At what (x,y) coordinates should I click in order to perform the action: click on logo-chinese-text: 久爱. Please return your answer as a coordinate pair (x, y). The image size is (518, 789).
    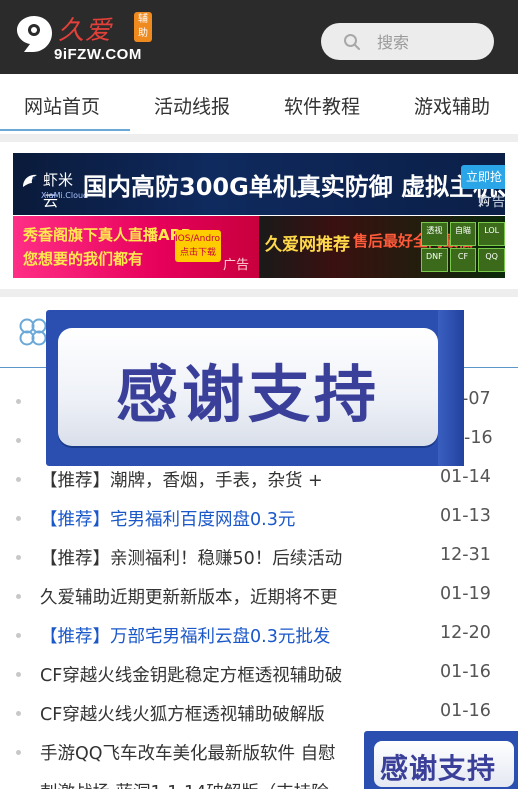
    Looking at the image, I should click on (85, 31).